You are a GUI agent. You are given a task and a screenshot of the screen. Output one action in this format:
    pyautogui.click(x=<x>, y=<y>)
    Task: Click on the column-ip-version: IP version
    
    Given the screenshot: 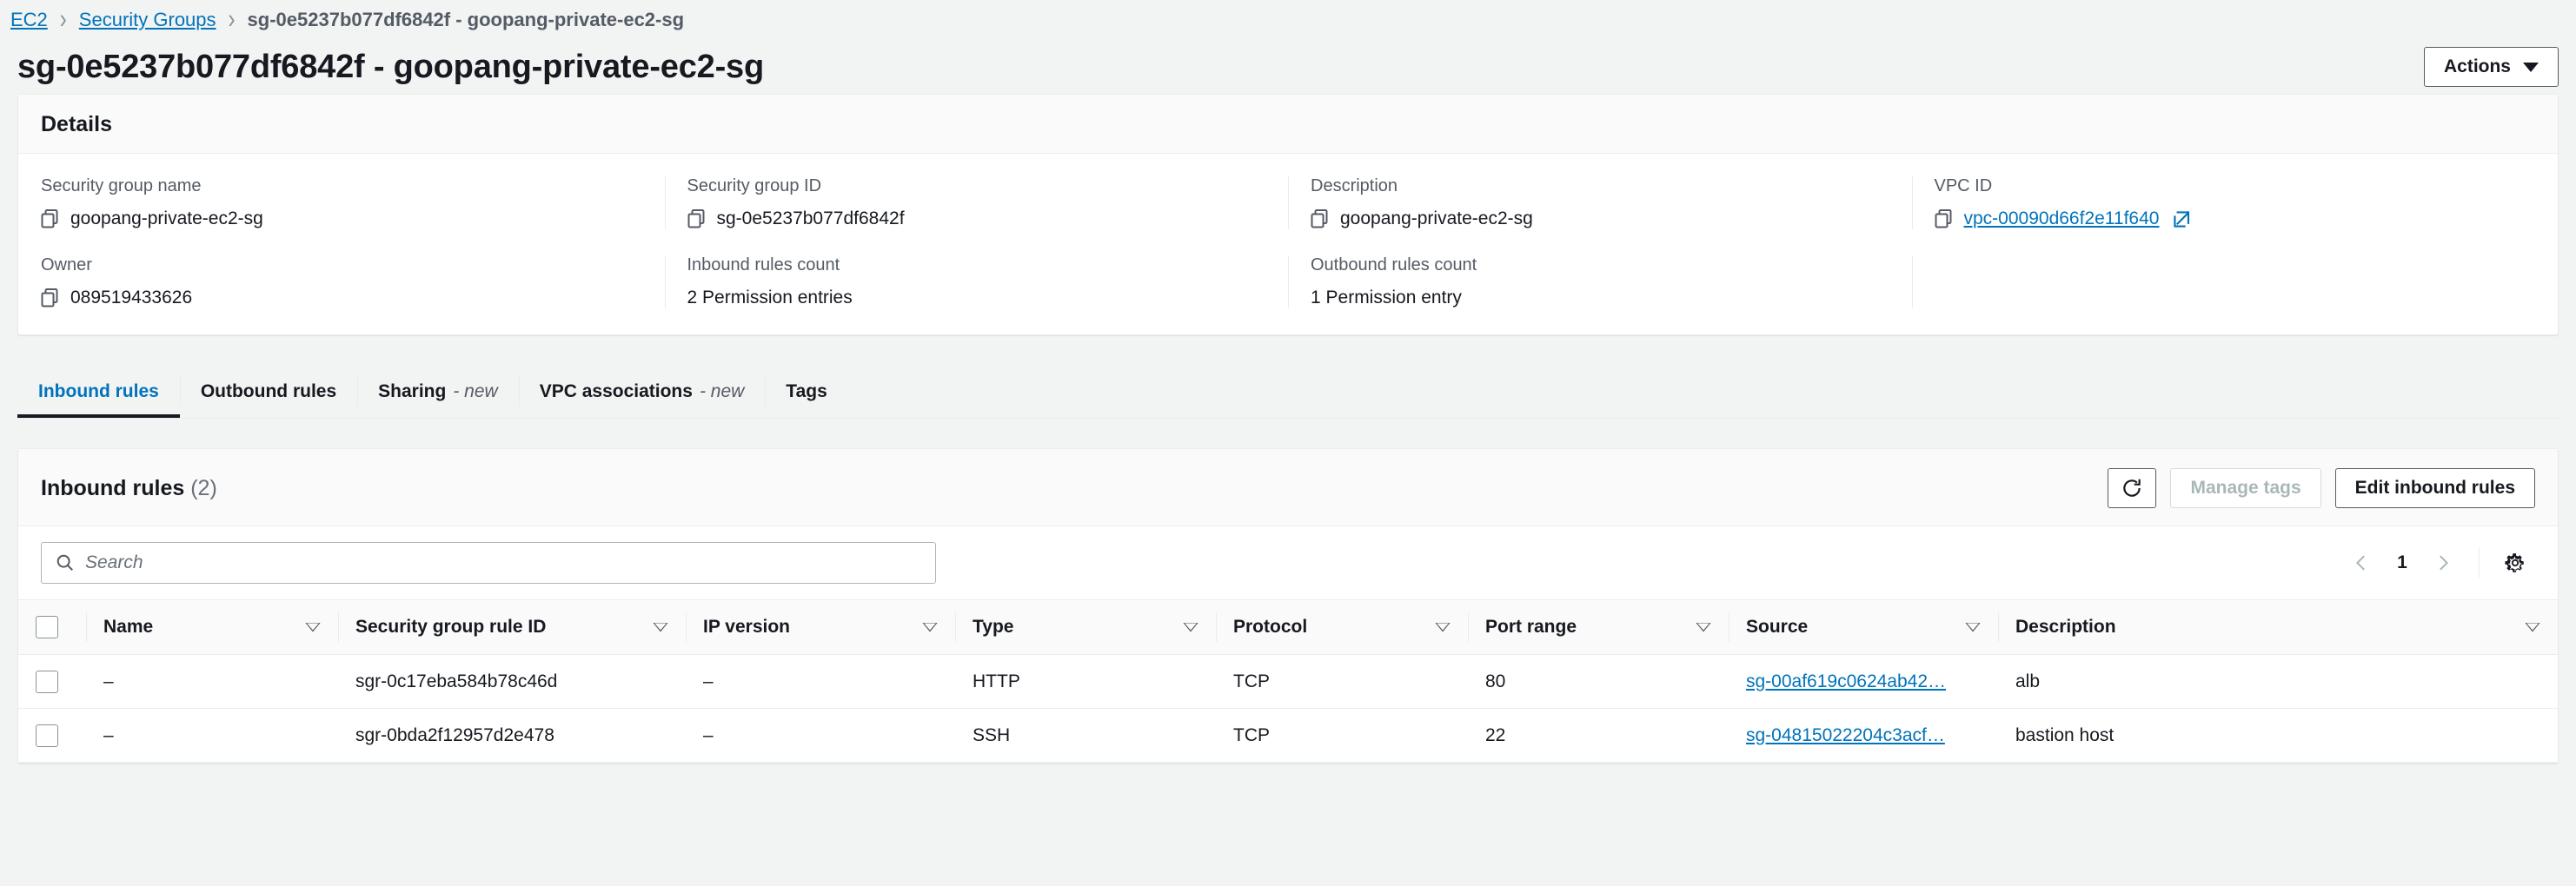 What is the action you would take?
    pyautogui.click(x=820, y=627)
    